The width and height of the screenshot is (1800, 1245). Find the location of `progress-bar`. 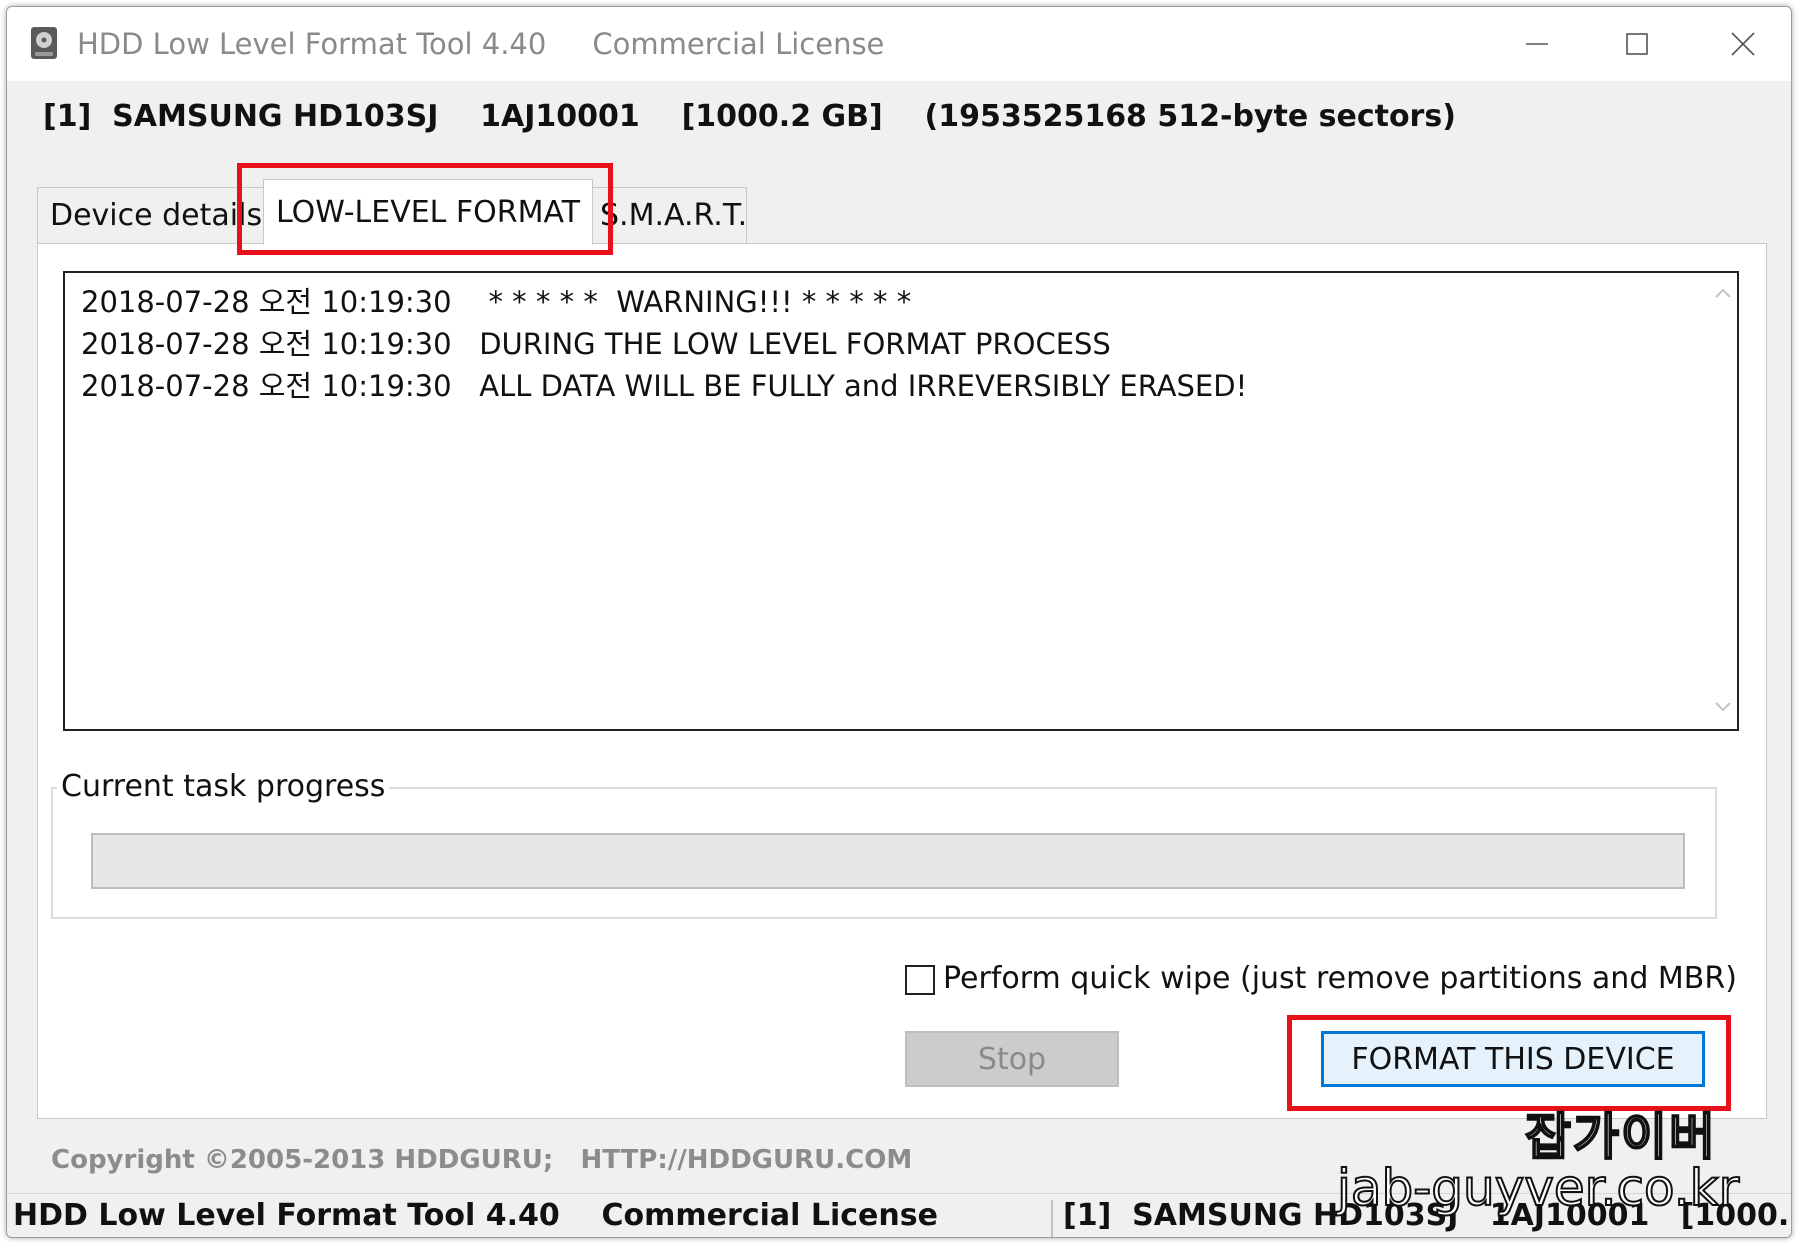

progress-bar is located at coordinates (888, 861).